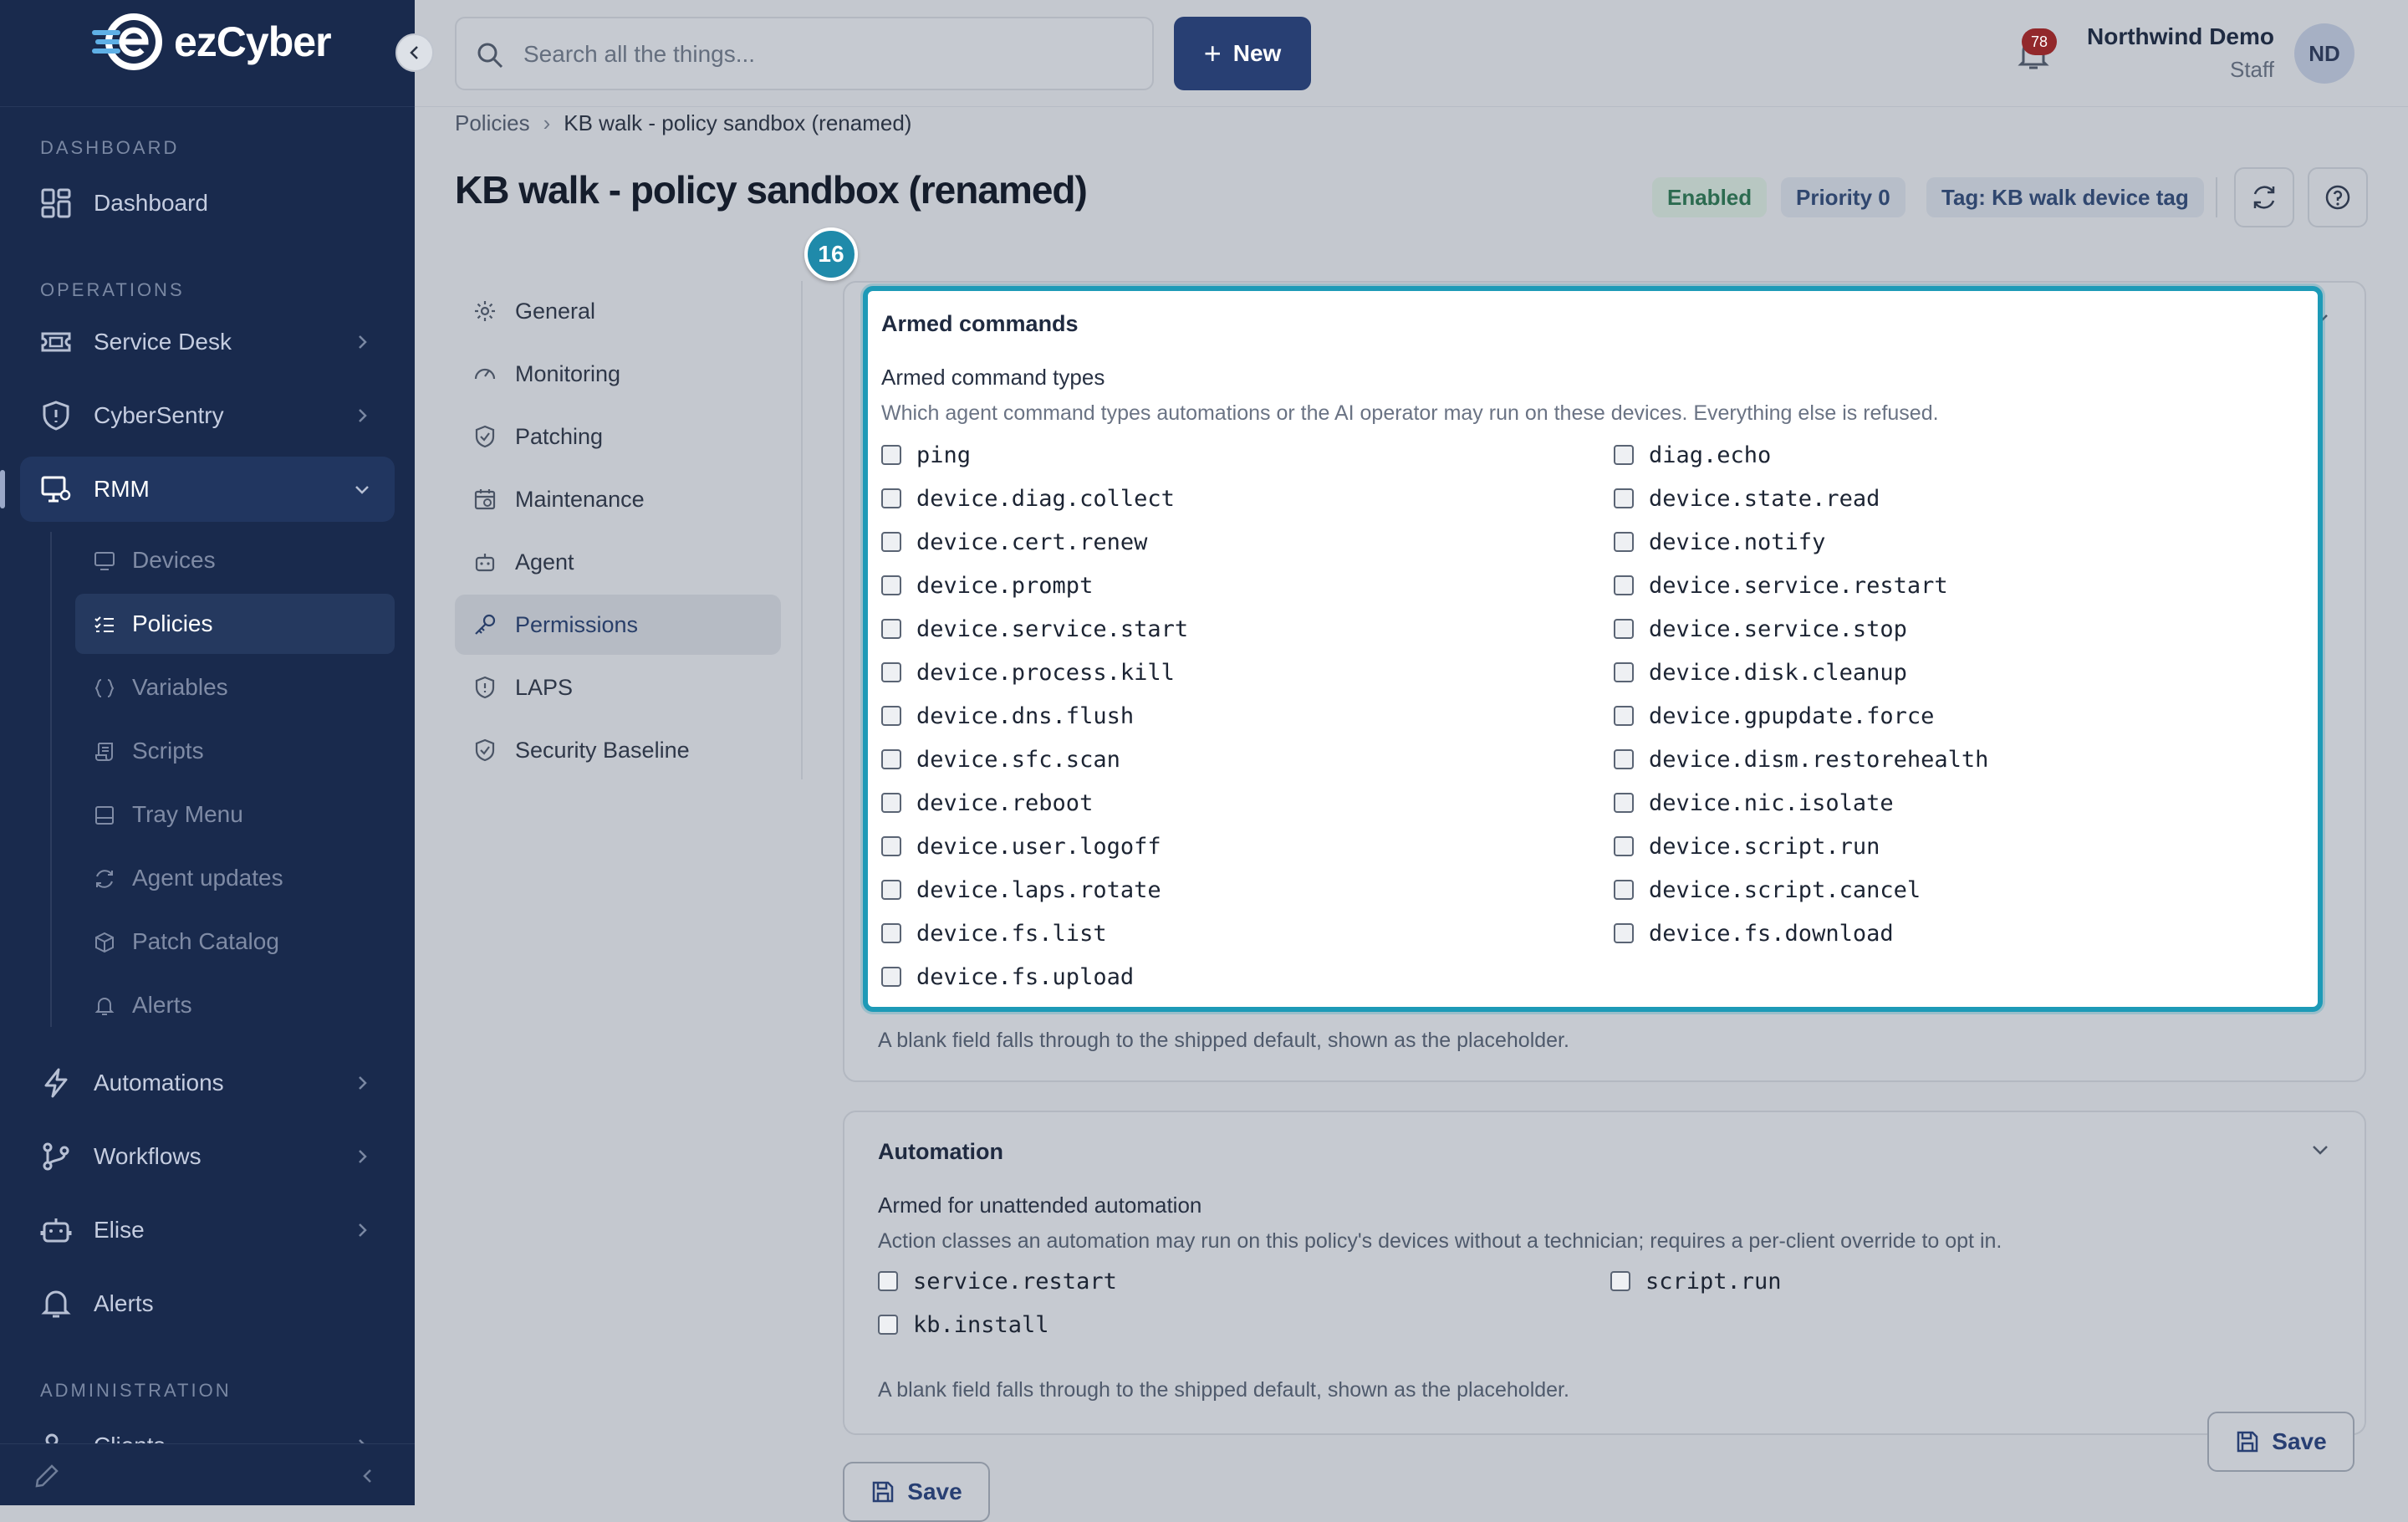 The width and height of the screenshot is (2408, 1522). What do you see at coordinates (1693, 455) in the screenshot?
I see `command-checkbox: diag.echo` at bounding box center [1693, 455].